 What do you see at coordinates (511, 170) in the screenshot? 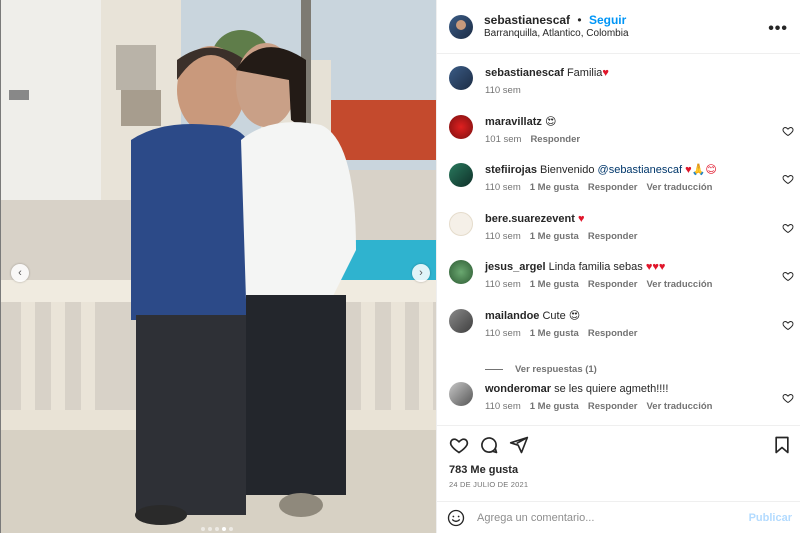
I see `comment-username: stefiirojas` at bounding box center [511, 170].